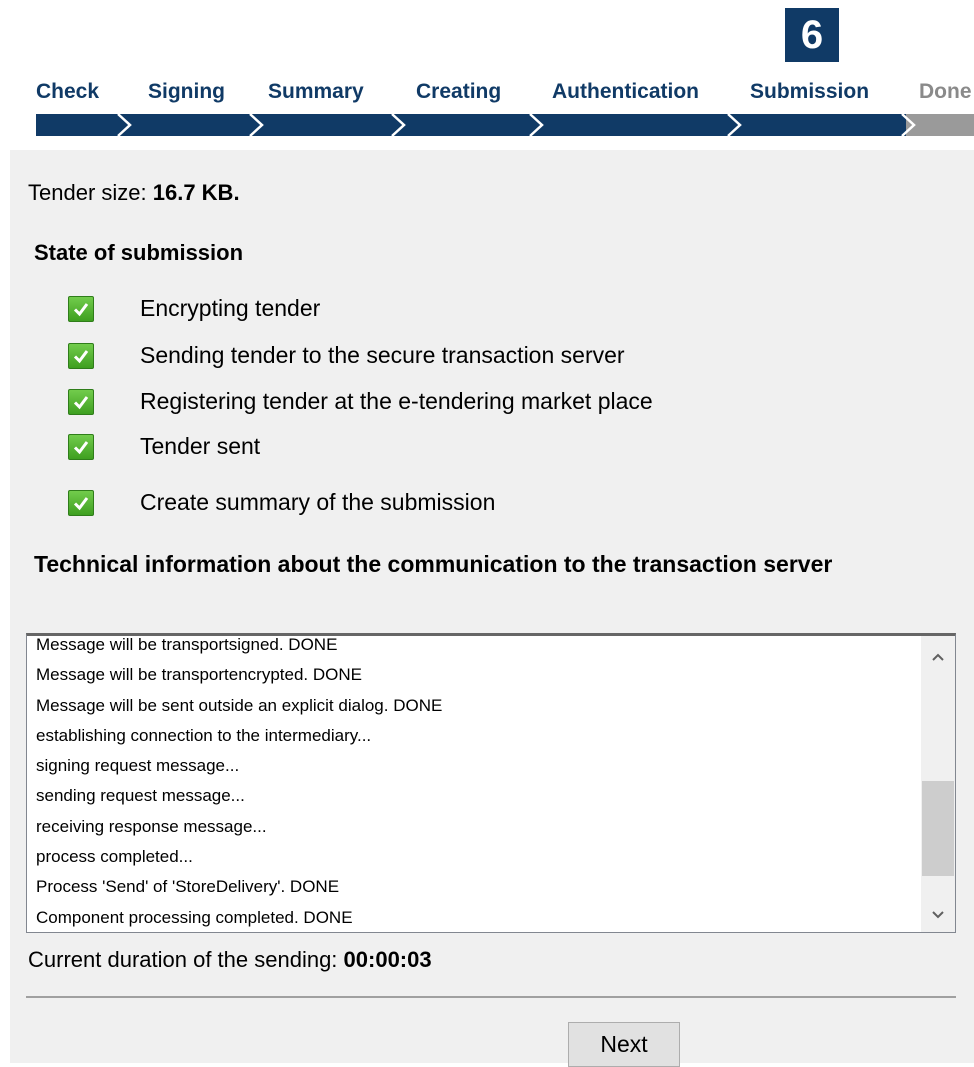 This screenshot has width=974, height=1067. Describe the element at coordinates (230, 308) in the screenshot. I see `status-label: Encrypting tender` at that location.